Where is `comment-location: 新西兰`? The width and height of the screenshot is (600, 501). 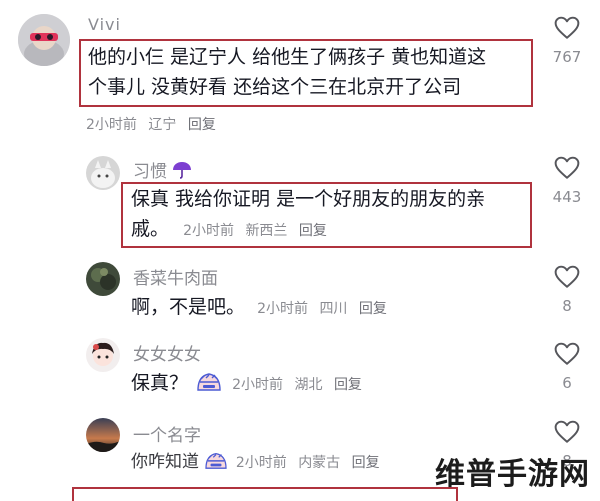 comment-location: 新西兰 is located at coordinates (266, 231).